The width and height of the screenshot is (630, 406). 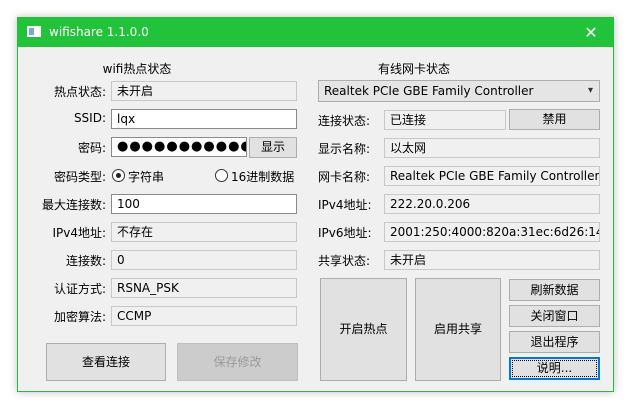 I want to click on nic-ipv4-label: IPv4地址:, so click(x=345, y=205).